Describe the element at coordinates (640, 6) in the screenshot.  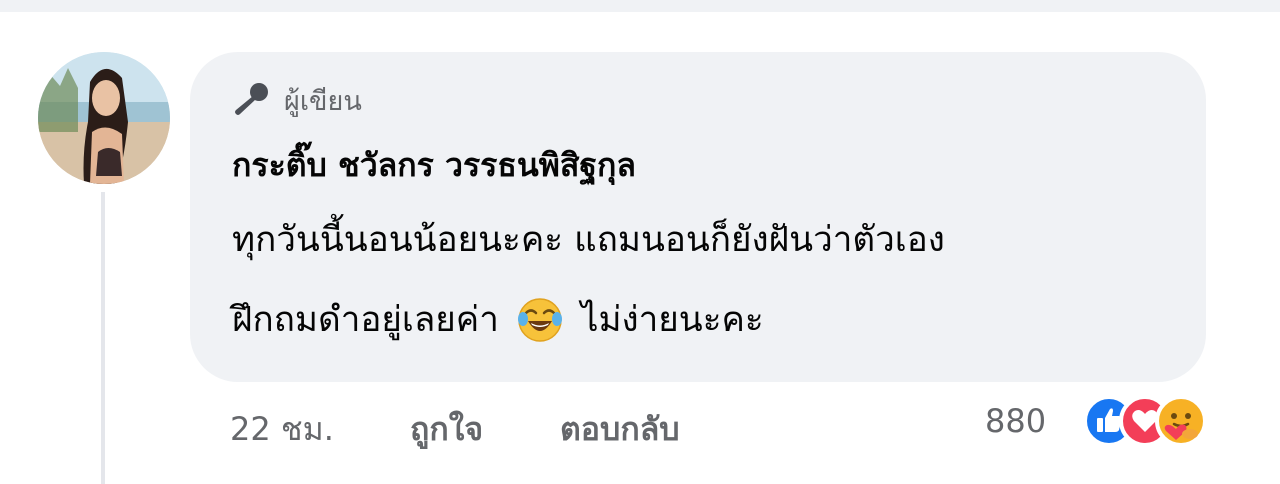
I see `top-divider` at that location.